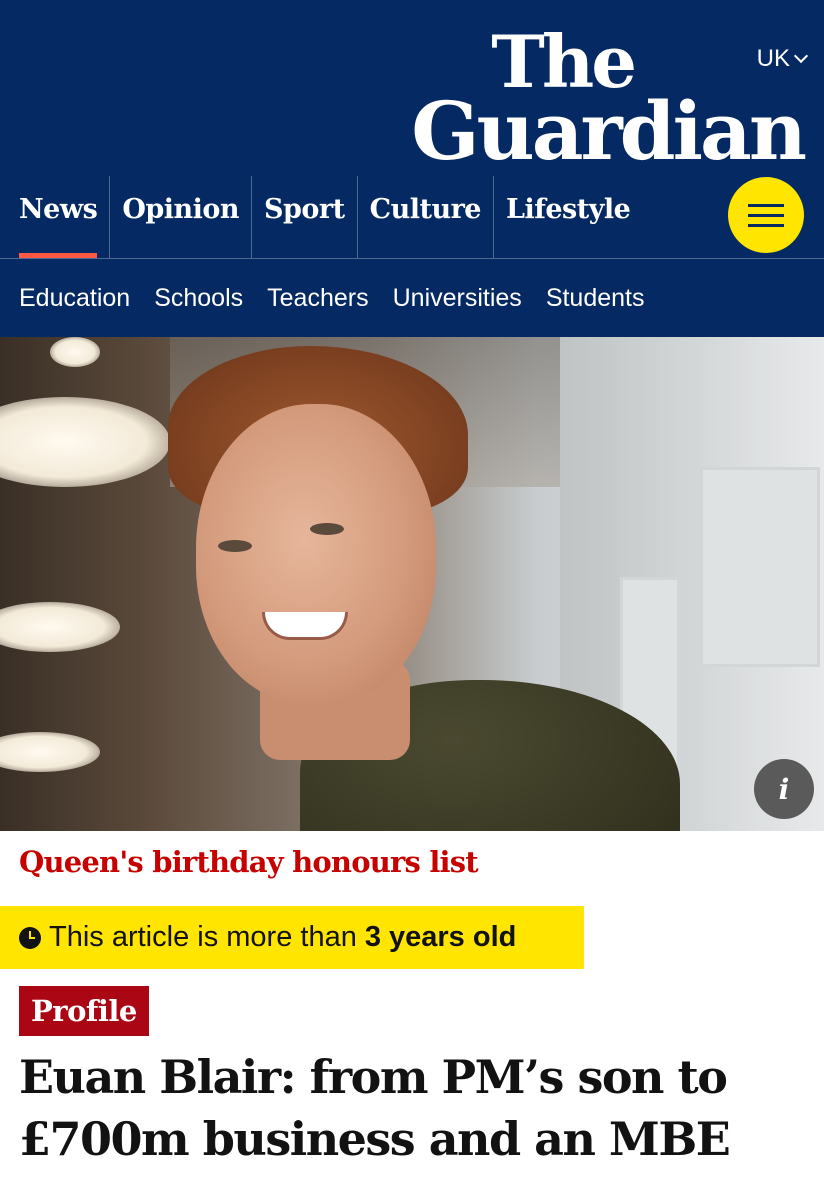 The image size is (824, 1200). I want to click on subnav-students: Students, so click(595, 298).